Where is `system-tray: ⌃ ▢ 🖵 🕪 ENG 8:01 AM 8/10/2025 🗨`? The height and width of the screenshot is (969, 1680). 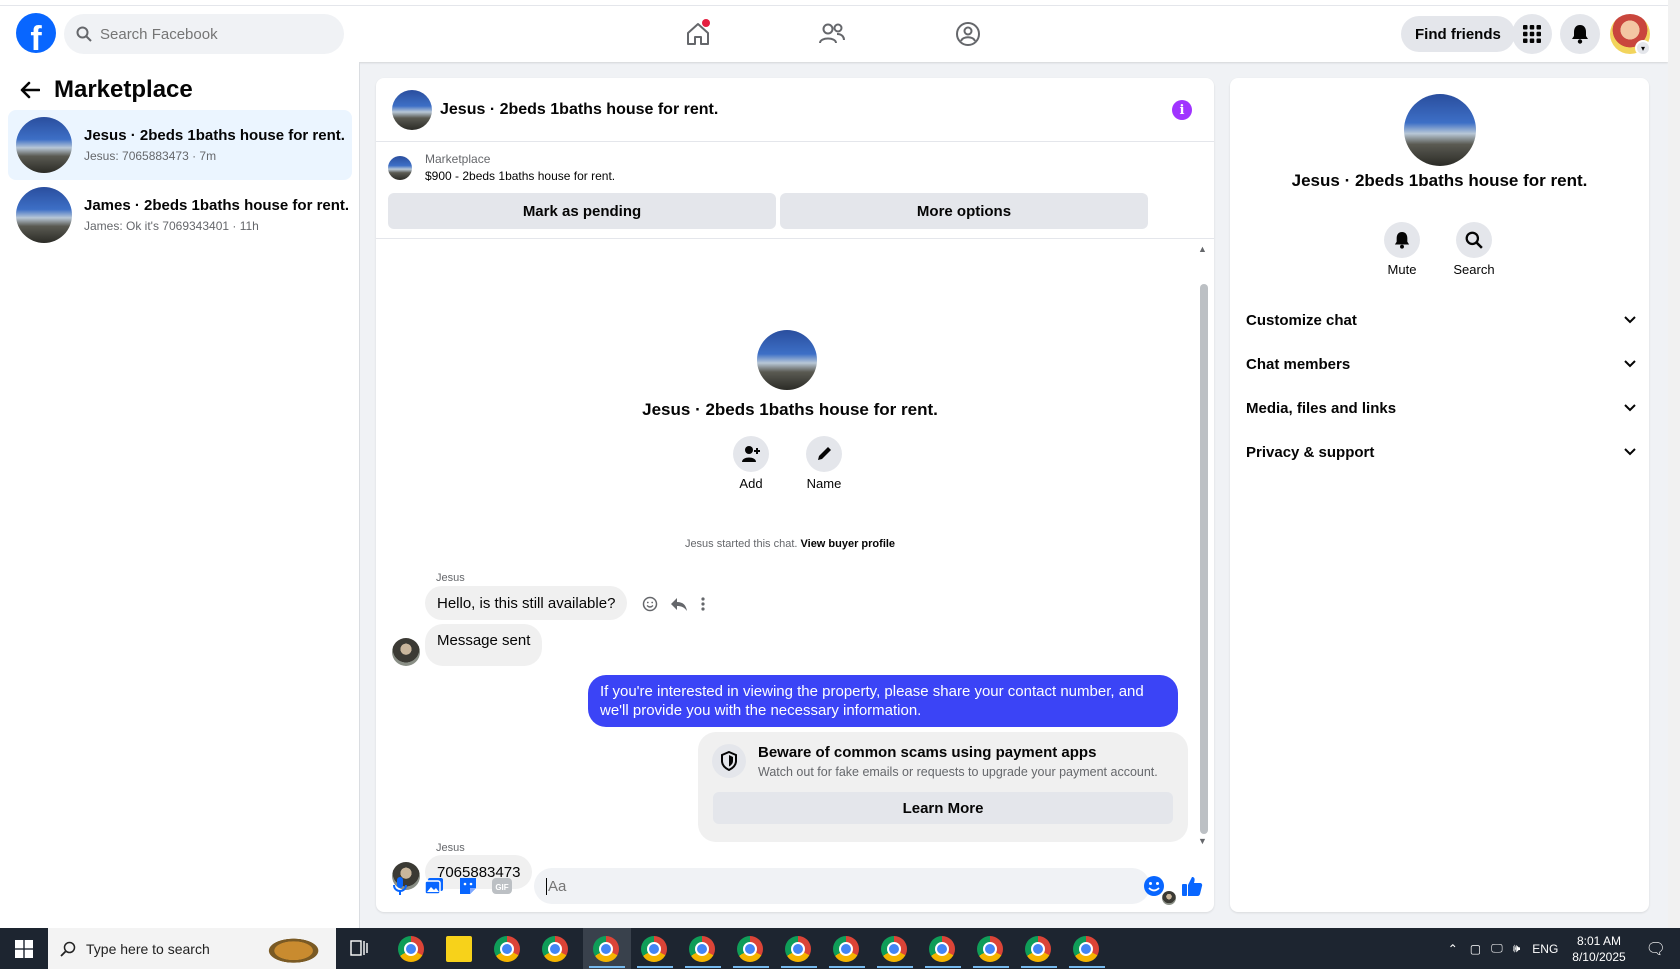 system-tray: ⌃ ▢ 🖵 🕪 ENG 8:01 AM 8/10/2025 🗨 is located at coordinates (1564, 948).